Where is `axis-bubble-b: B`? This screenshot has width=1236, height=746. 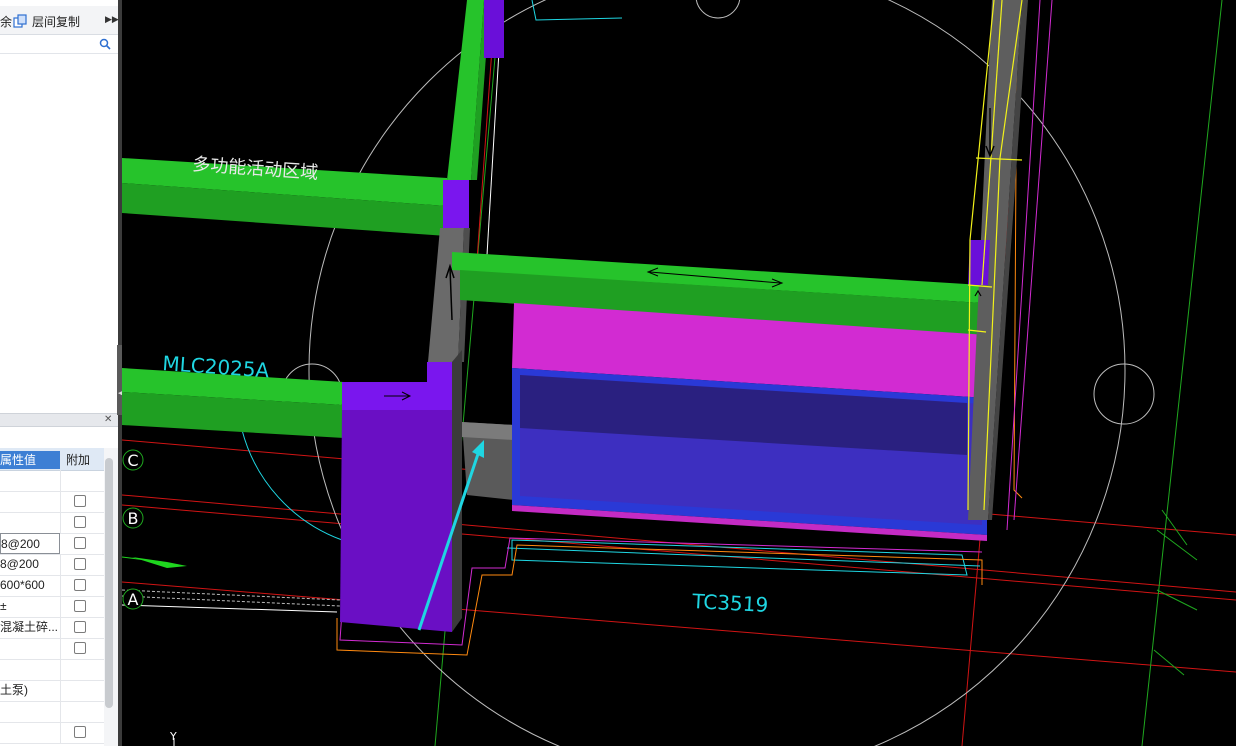
axis-bubble-b: B is located at coordinates (133, 518).